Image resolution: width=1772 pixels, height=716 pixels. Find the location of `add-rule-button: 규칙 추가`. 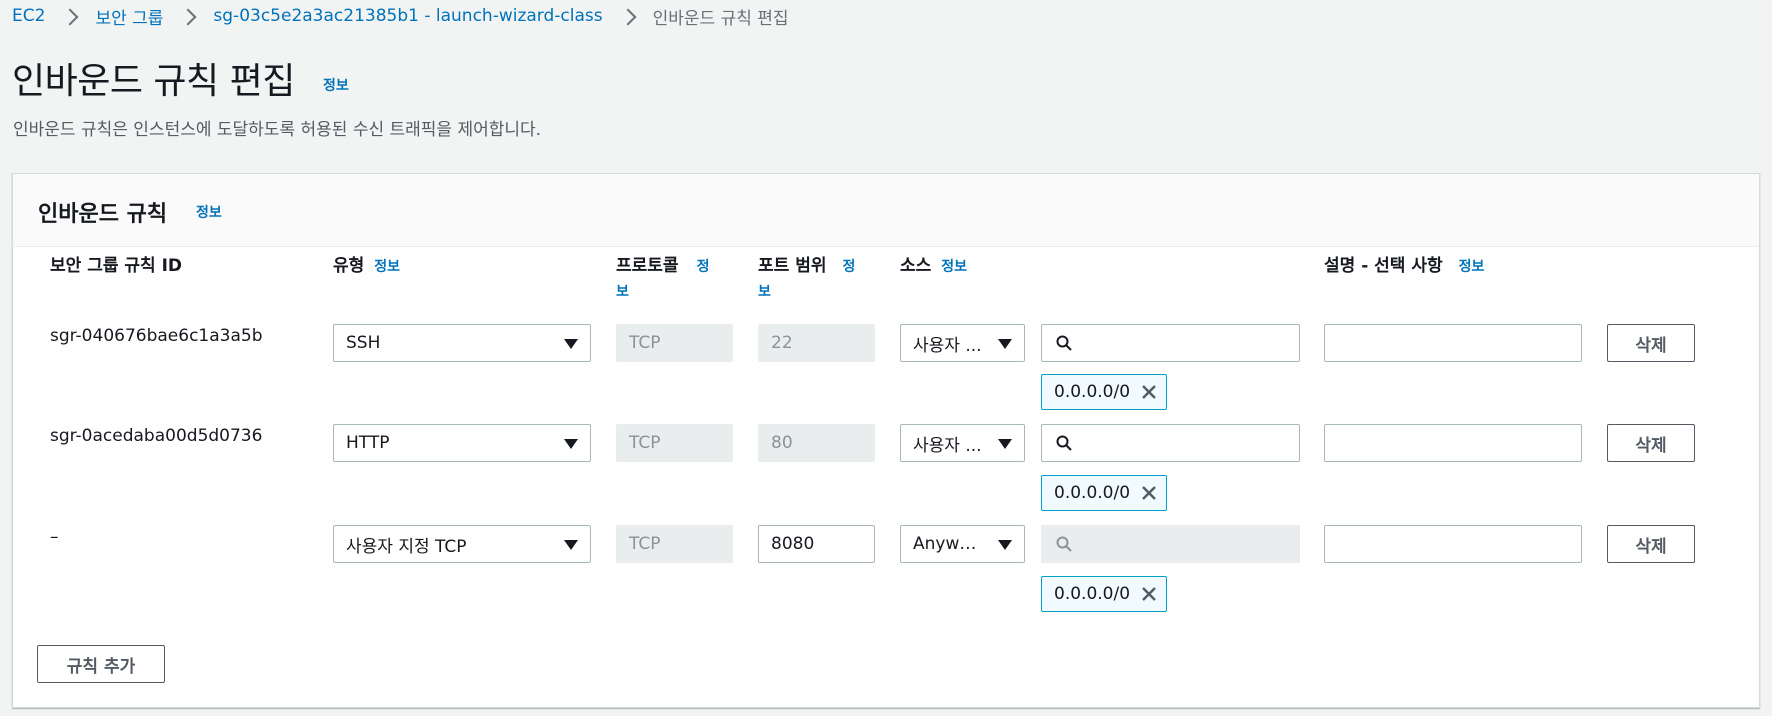

add-rule-button: 규칙 추가 is located at coordinates (101, 664).